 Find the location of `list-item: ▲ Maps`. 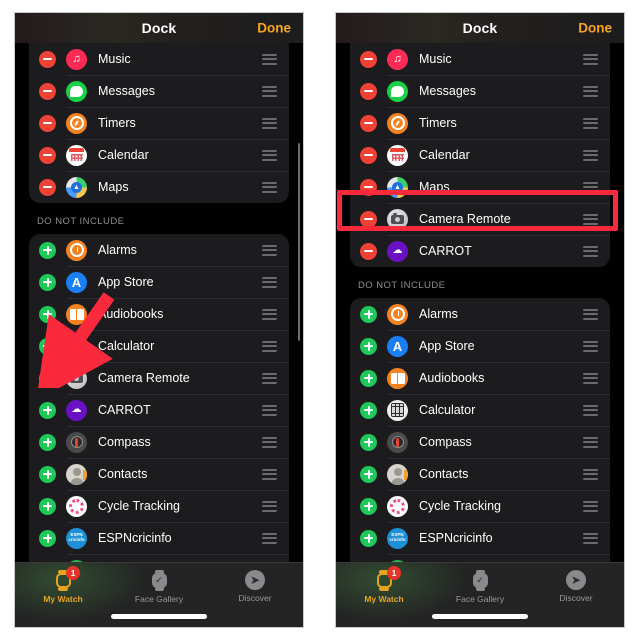

list-item: ▲ Maps is located at coordinates (480, 187).